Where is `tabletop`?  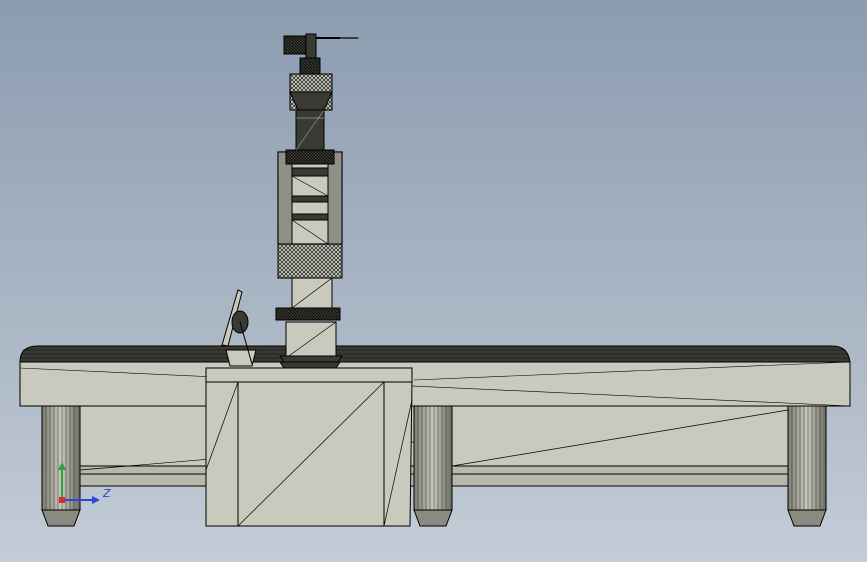 tabletop is located at coordinates (435, 376).